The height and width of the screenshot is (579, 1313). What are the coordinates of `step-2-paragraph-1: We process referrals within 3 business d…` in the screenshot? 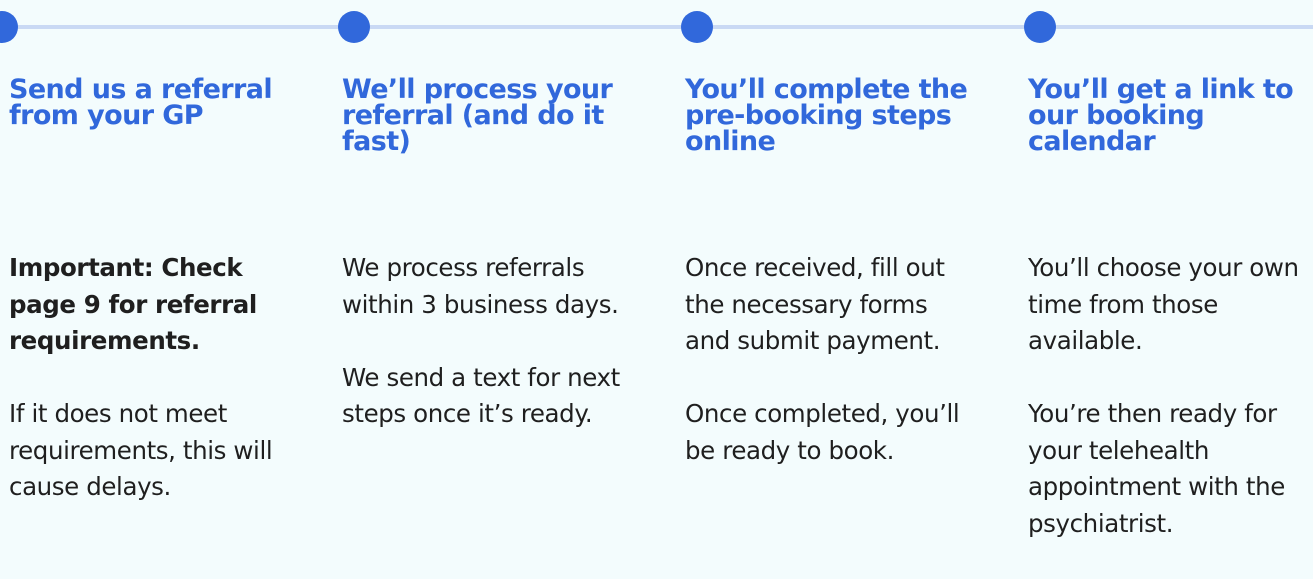 It's located at (480, 286).